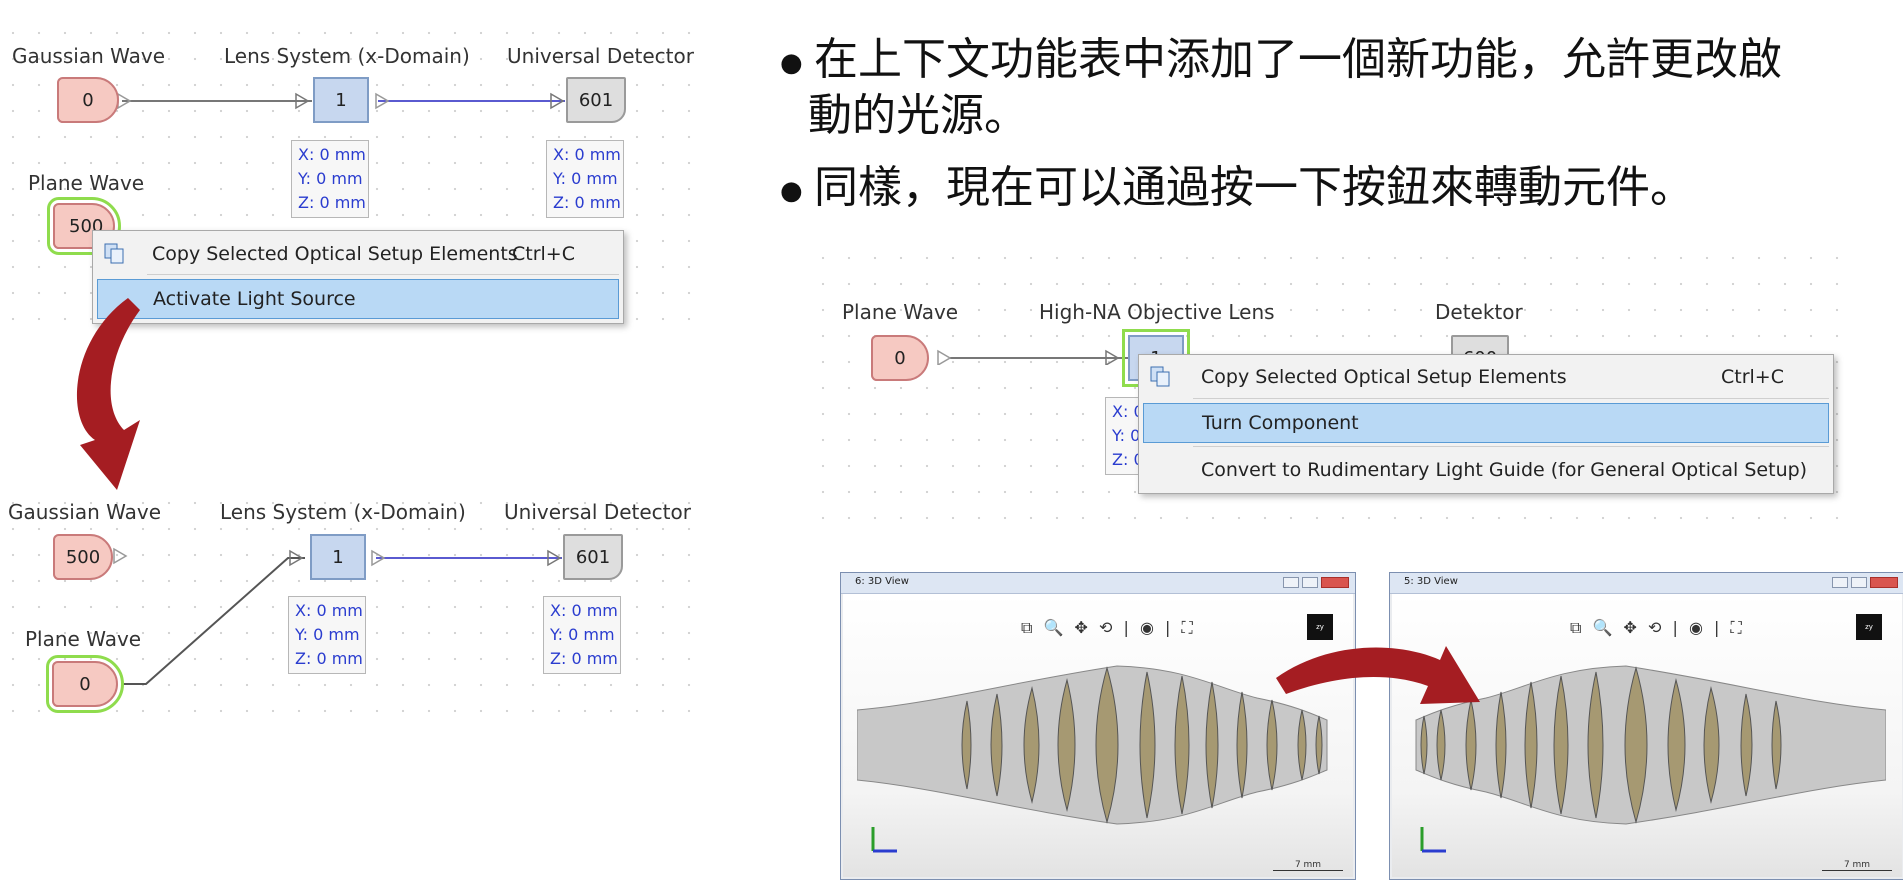 The image size is (1903, 880). I want to click on lens-system-node-bottom: 1, so click(338, 557).